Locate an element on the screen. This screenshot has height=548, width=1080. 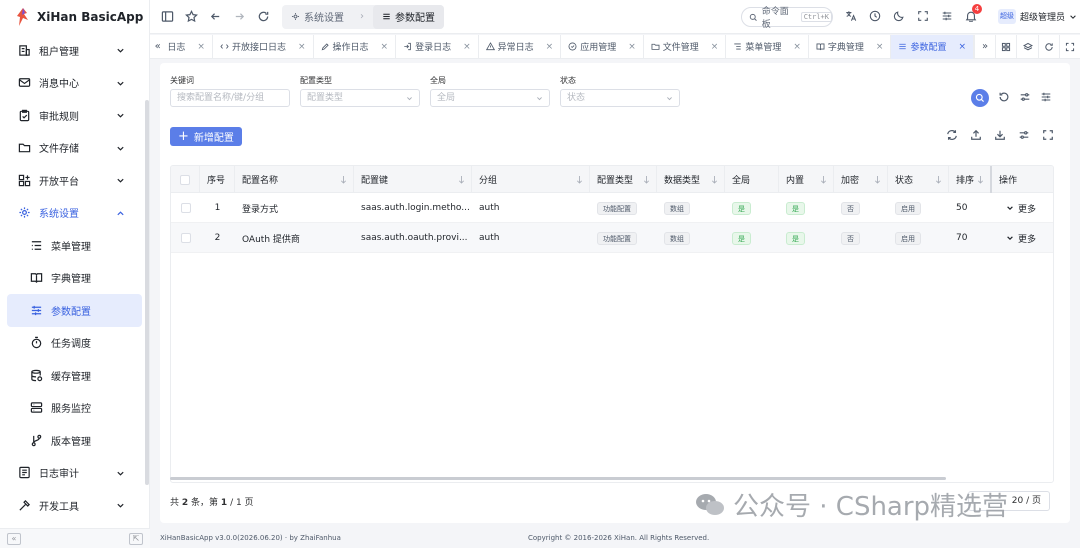
sidebar-item-task-schedule: 任务调度 is located at coordinates (74, 343).